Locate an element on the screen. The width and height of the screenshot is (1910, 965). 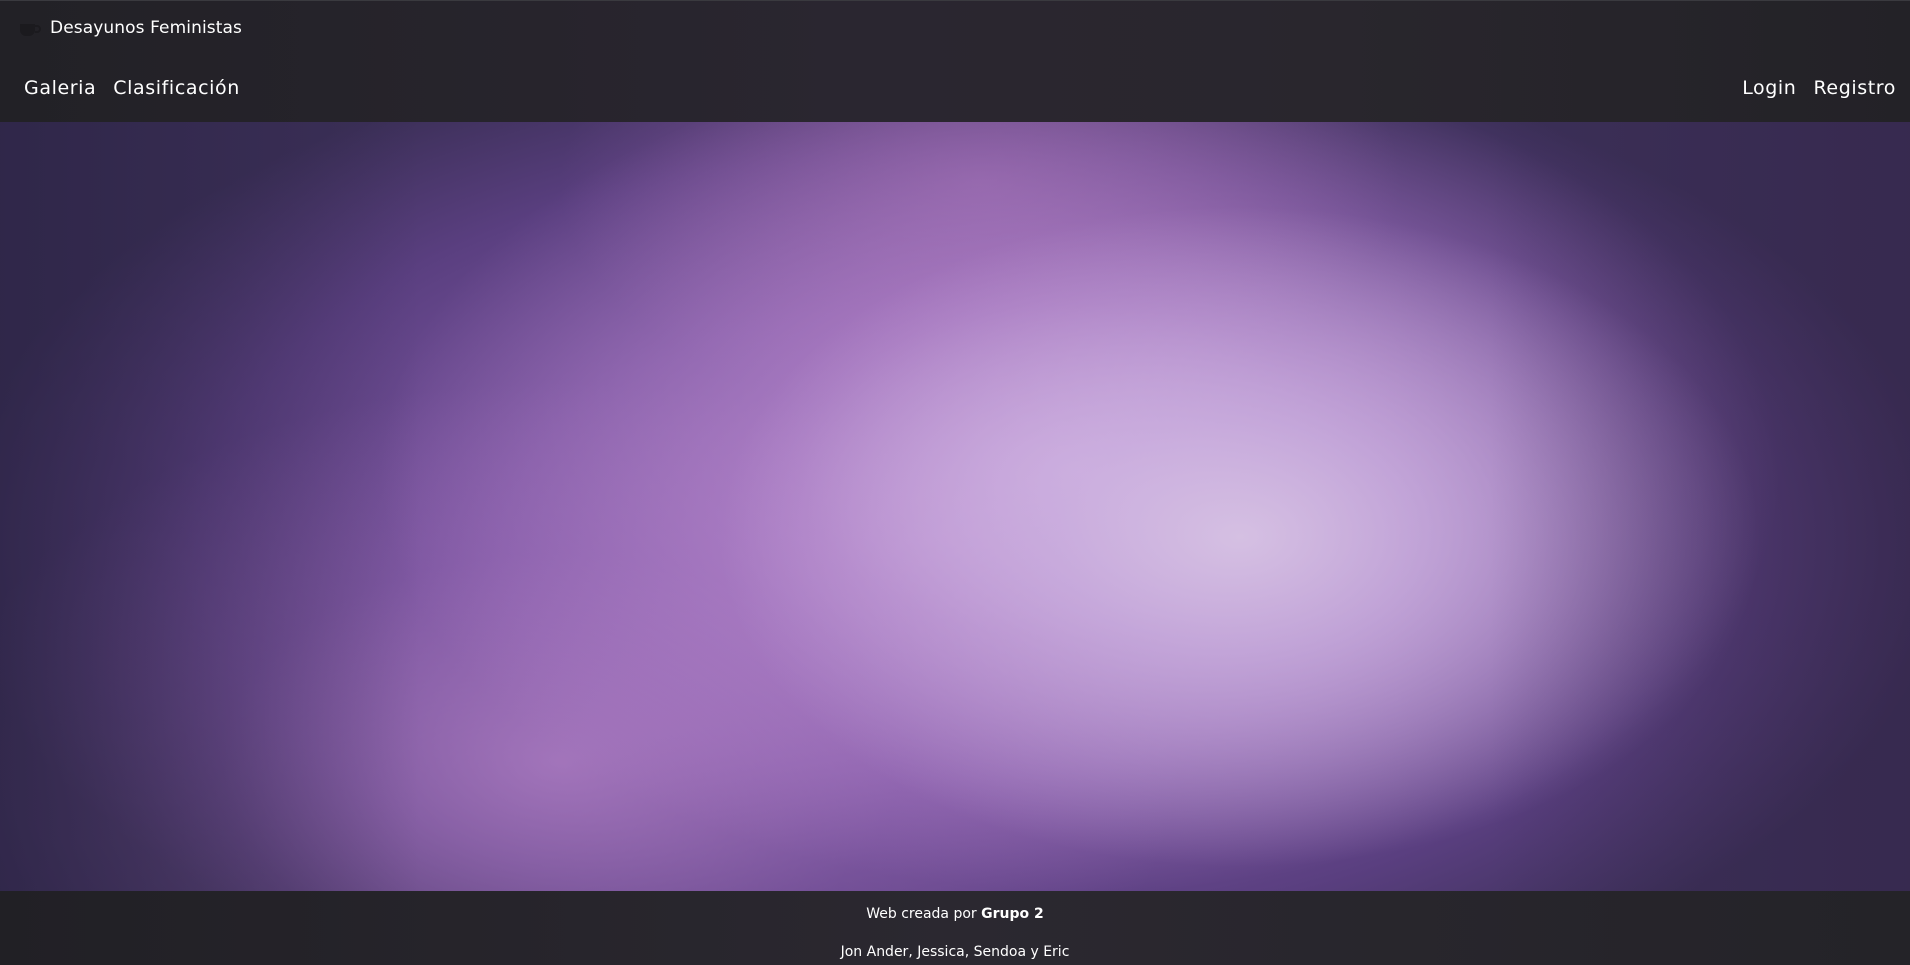
brand-title: Desayunos Feministas is located at coordinates (146, 28).